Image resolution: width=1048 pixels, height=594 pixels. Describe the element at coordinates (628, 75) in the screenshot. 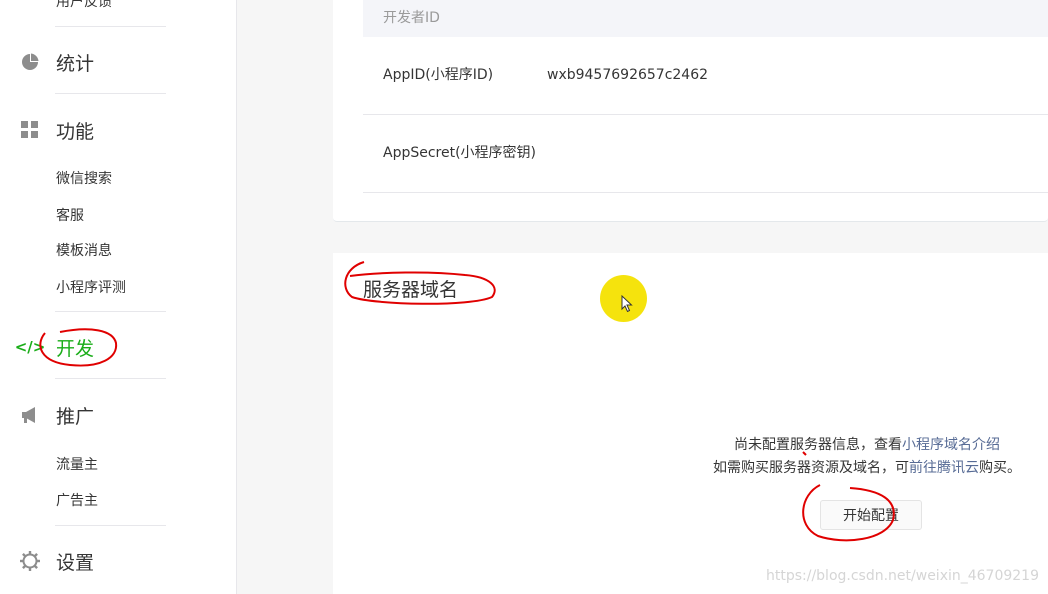

I see `appid-value: wxb9457692657c2462` at that location.